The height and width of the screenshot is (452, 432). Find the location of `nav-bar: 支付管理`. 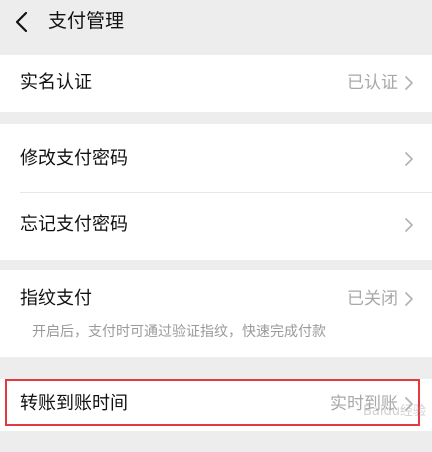

nav-bar: 支付管理 is located at coordinates (216, 22).